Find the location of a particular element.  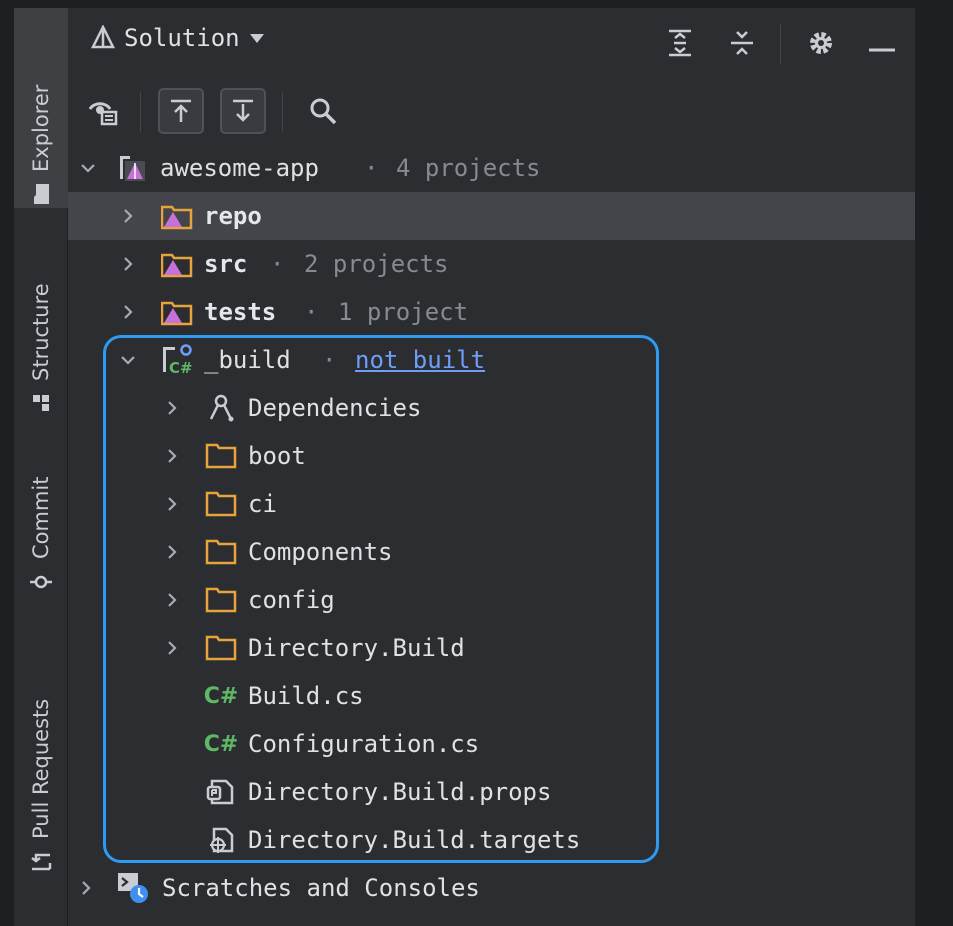

tool-tab-explorer: Explorer is located at coordinates (41, 108).